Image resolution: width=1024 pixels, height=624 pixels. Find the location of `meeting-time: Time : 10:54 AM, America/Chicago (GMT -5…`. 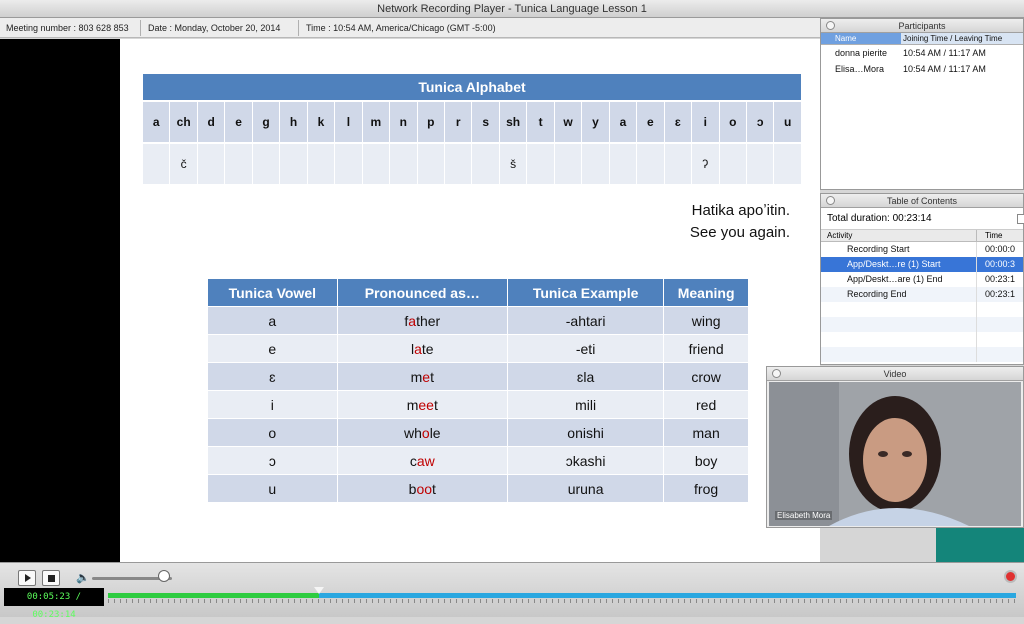

meeting-time: Time : 10:54 AM, America/Chicago (GMT -5… is located at coordinates (401, 28).